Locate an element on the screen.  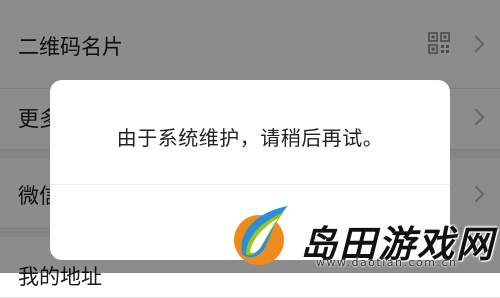
dialog-divider is located at coordinates (250, 184).